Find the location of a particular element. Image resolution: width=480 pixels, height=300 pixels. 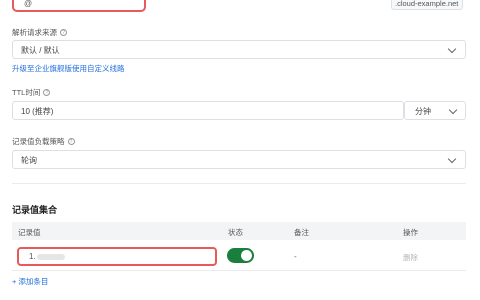

upgrade-link: 升级至企业旗舰版使用自定义线路 is located at coordinates (68, 68).